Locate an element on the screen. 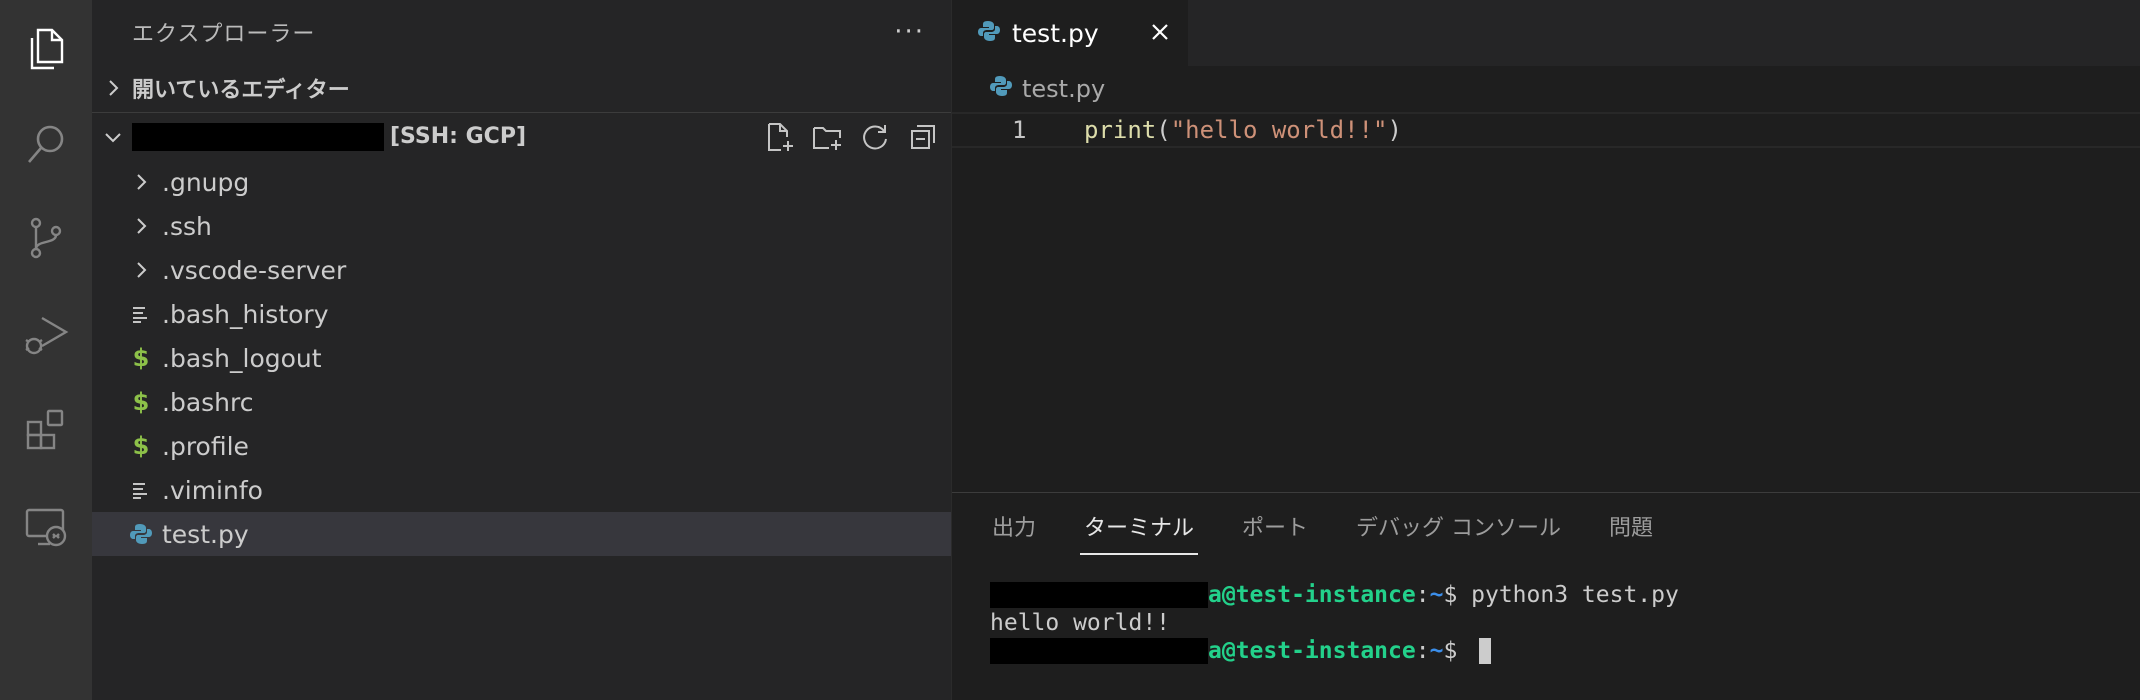 The height and width of the screenshot is (700, 2140). breadcrumb-file: test.py is located at coordinates (1063, 89).